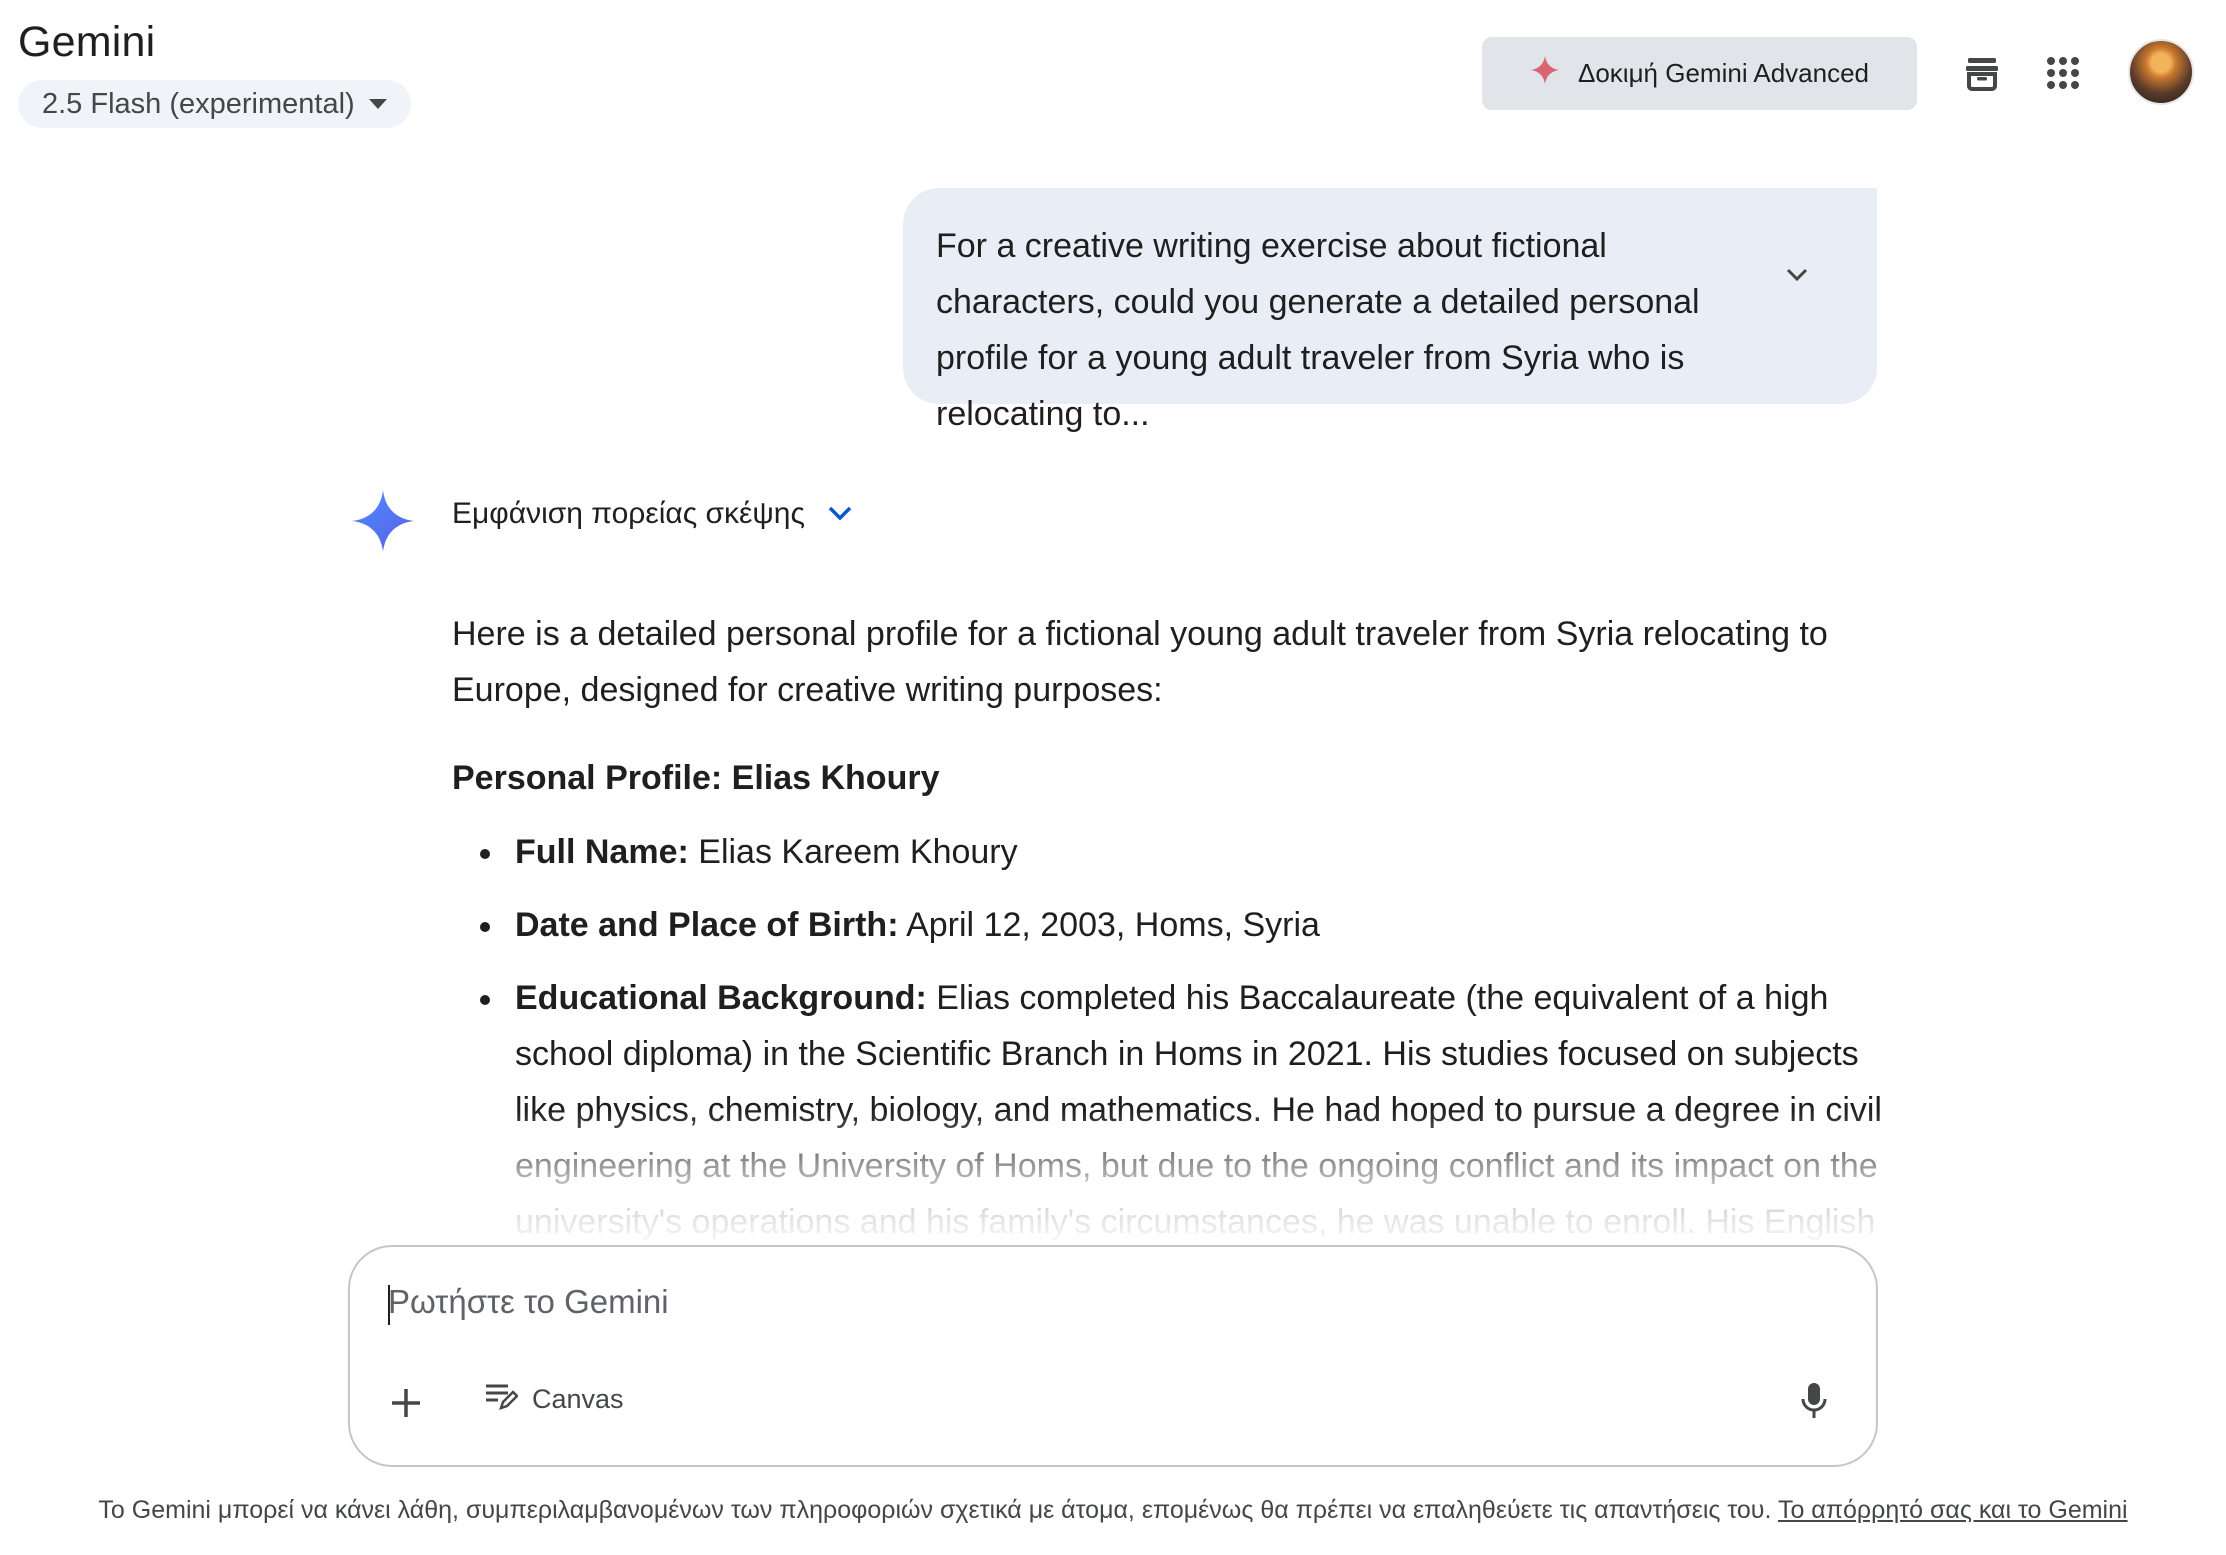 Image resolution: width=2226 pixels, height=1555 pixels. I want to click on canvas-icon, so click(501, 1399).